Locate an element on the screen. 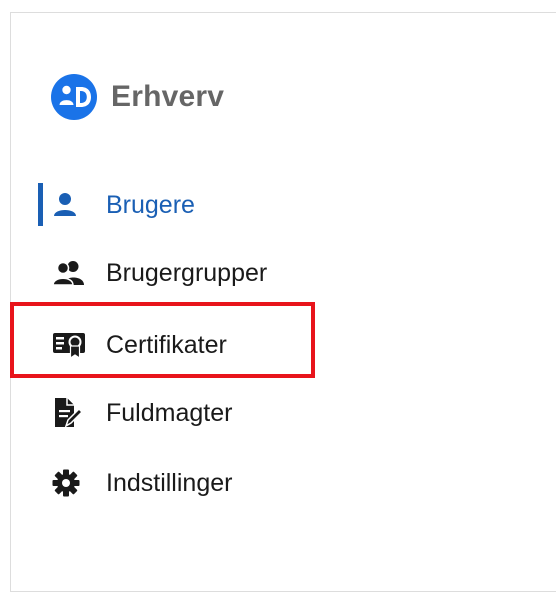  sidebar-item-brugere: Brugere is located at coordinates (123, 205).